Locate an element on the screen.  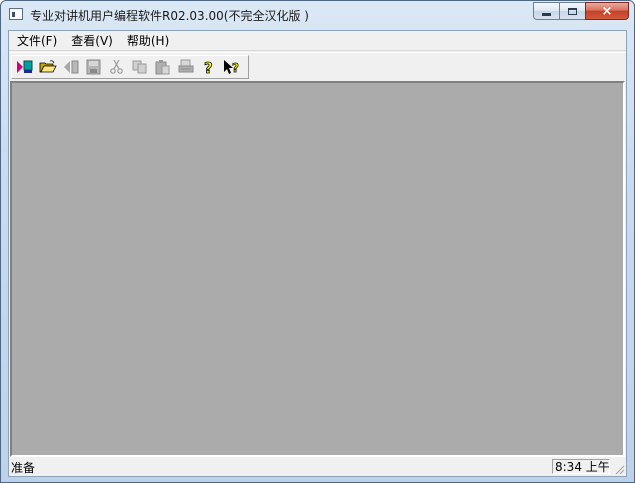
context-help-icon: ? is located at coordinates (231, 67).